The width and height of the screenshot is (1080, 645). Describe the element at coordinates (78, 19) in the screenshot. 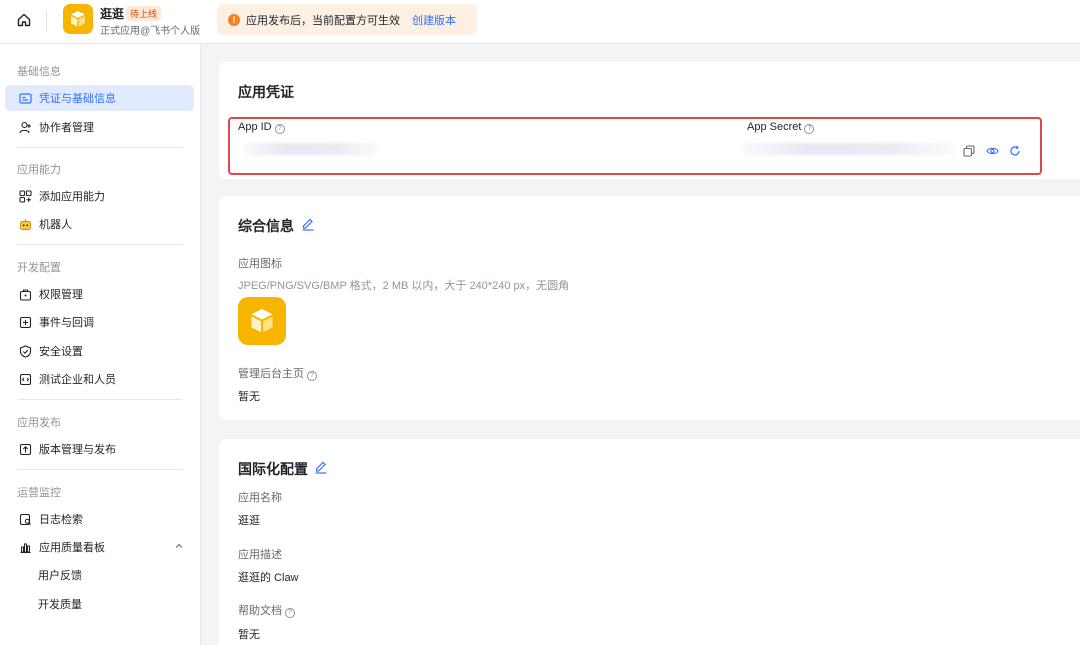

I see `app-icon` at that location.